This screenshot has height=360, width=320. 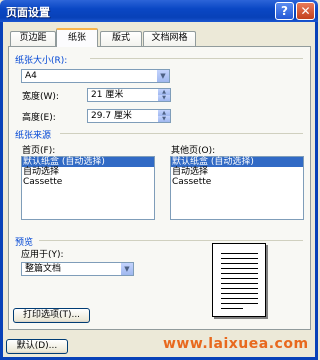 I want to click on window-title: 页面设置, so click(x=28, y=12).